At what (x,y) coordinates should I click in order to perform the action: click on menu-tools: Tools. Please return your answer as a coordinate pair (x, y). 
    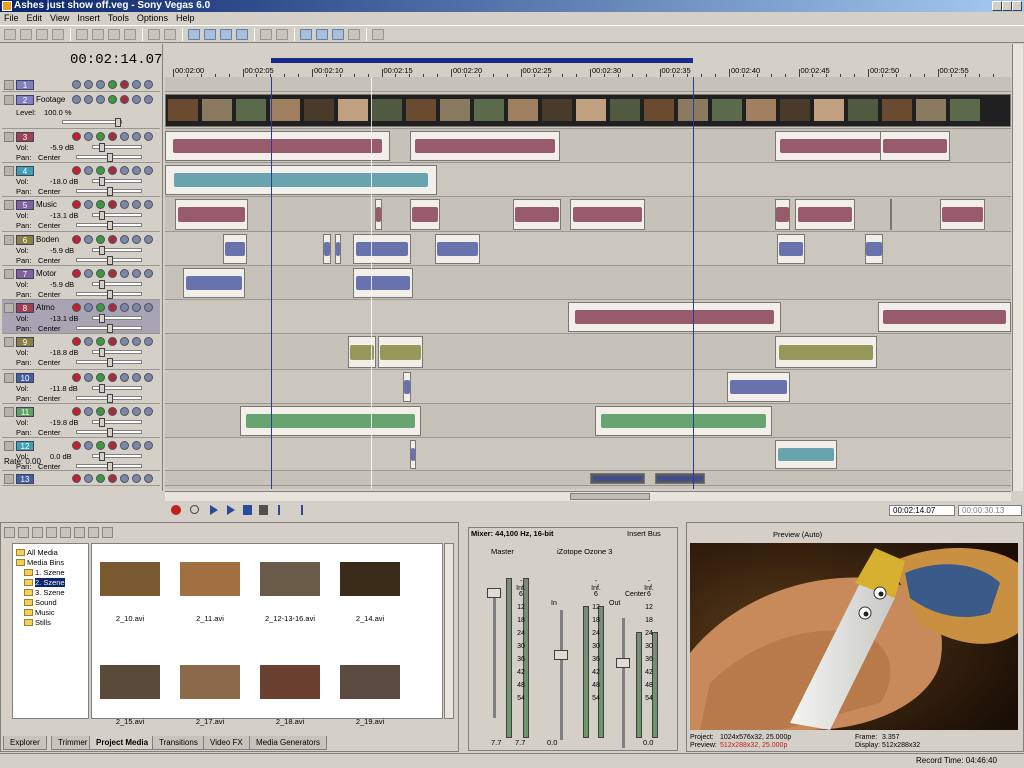
    Looking at the image, I should click on (118, 18).